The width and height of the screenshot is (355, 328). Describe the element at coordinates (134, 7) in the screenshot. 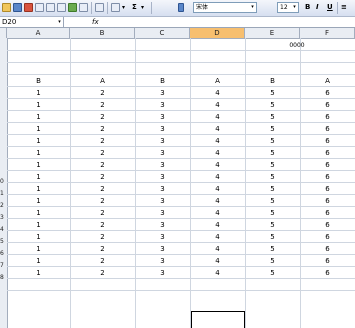

I see `autosum-button: Σ` at that location.